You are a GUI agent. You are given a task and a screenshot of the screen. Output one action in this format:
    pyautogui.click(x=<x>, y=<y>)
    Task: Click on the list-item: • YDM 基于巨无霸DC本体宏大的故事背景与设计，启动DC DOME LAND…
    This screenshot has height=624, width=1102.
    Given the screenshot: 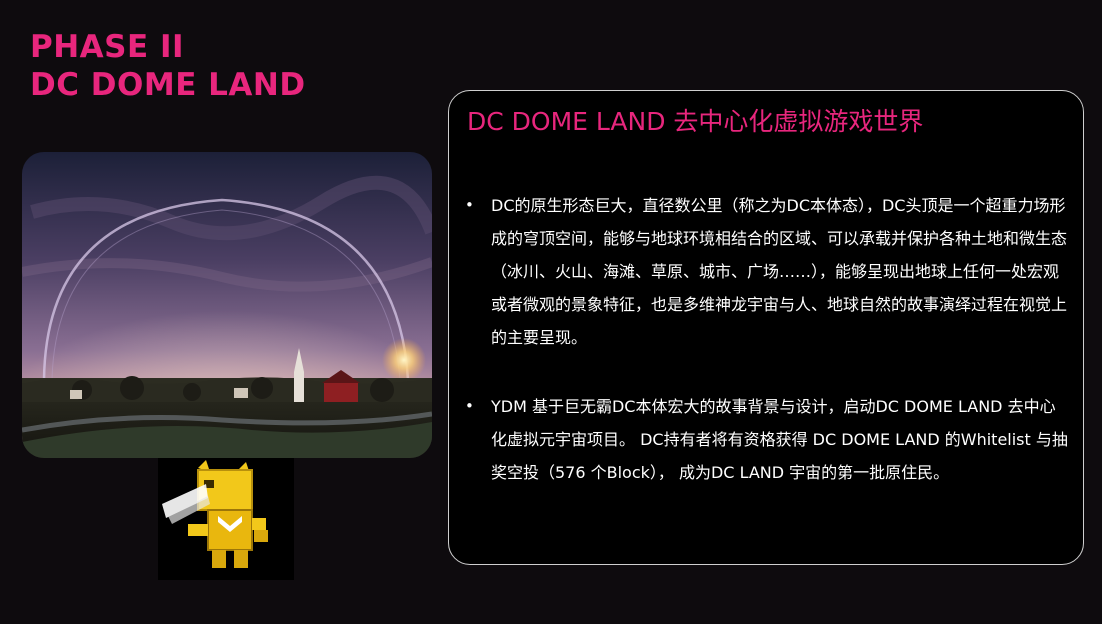 What is the action you would take?
    pyautogui.click(x=767, y=439)
    